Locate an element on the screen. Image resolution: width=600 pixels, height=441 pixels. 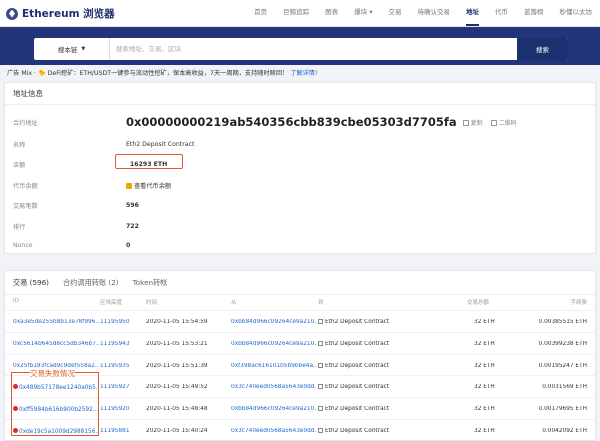
caret-down-icon: ▼ is located at coordinates (83, 49).